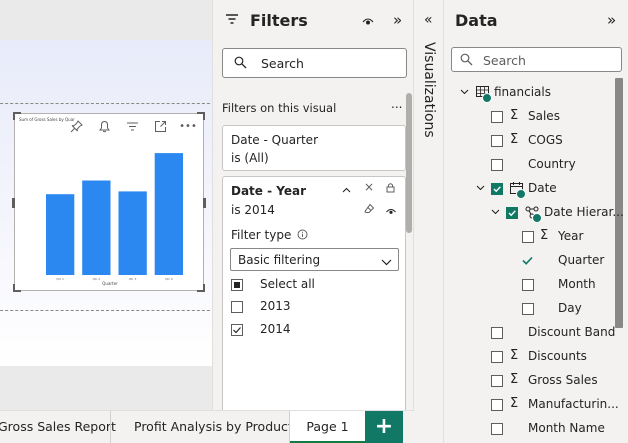 The height and width of the screenshot is (443, 628). What do you see at coordinates (250, 158) in the screenshot?
I see `filter-card-summary: is (All)` at bounding box center [250, 158].